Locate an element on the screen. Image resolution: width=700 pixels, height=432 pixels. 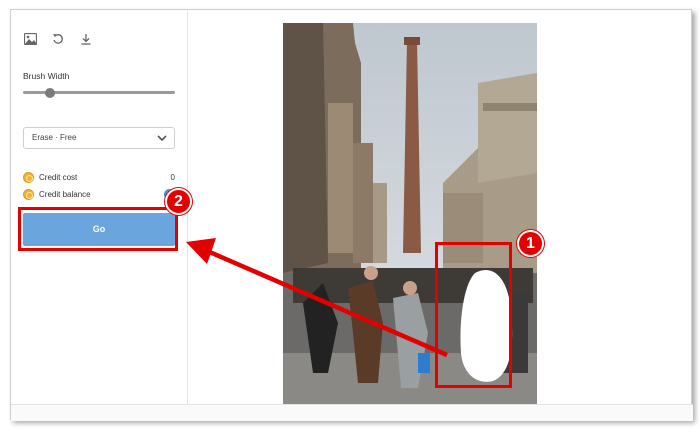
sidebar-toolbar is located at coordinates (58, 39).